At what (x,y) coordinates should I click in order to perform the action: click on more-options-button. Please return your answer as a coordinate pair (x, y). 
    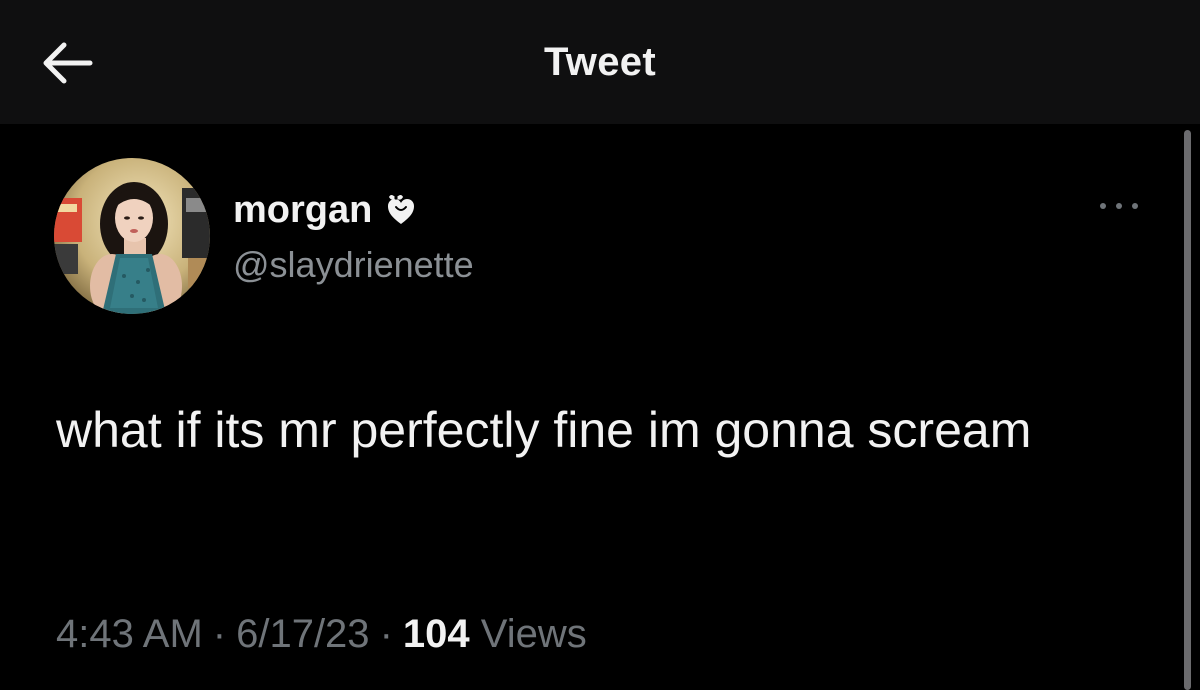
    Looking at the image, I should click on (1119, 206).